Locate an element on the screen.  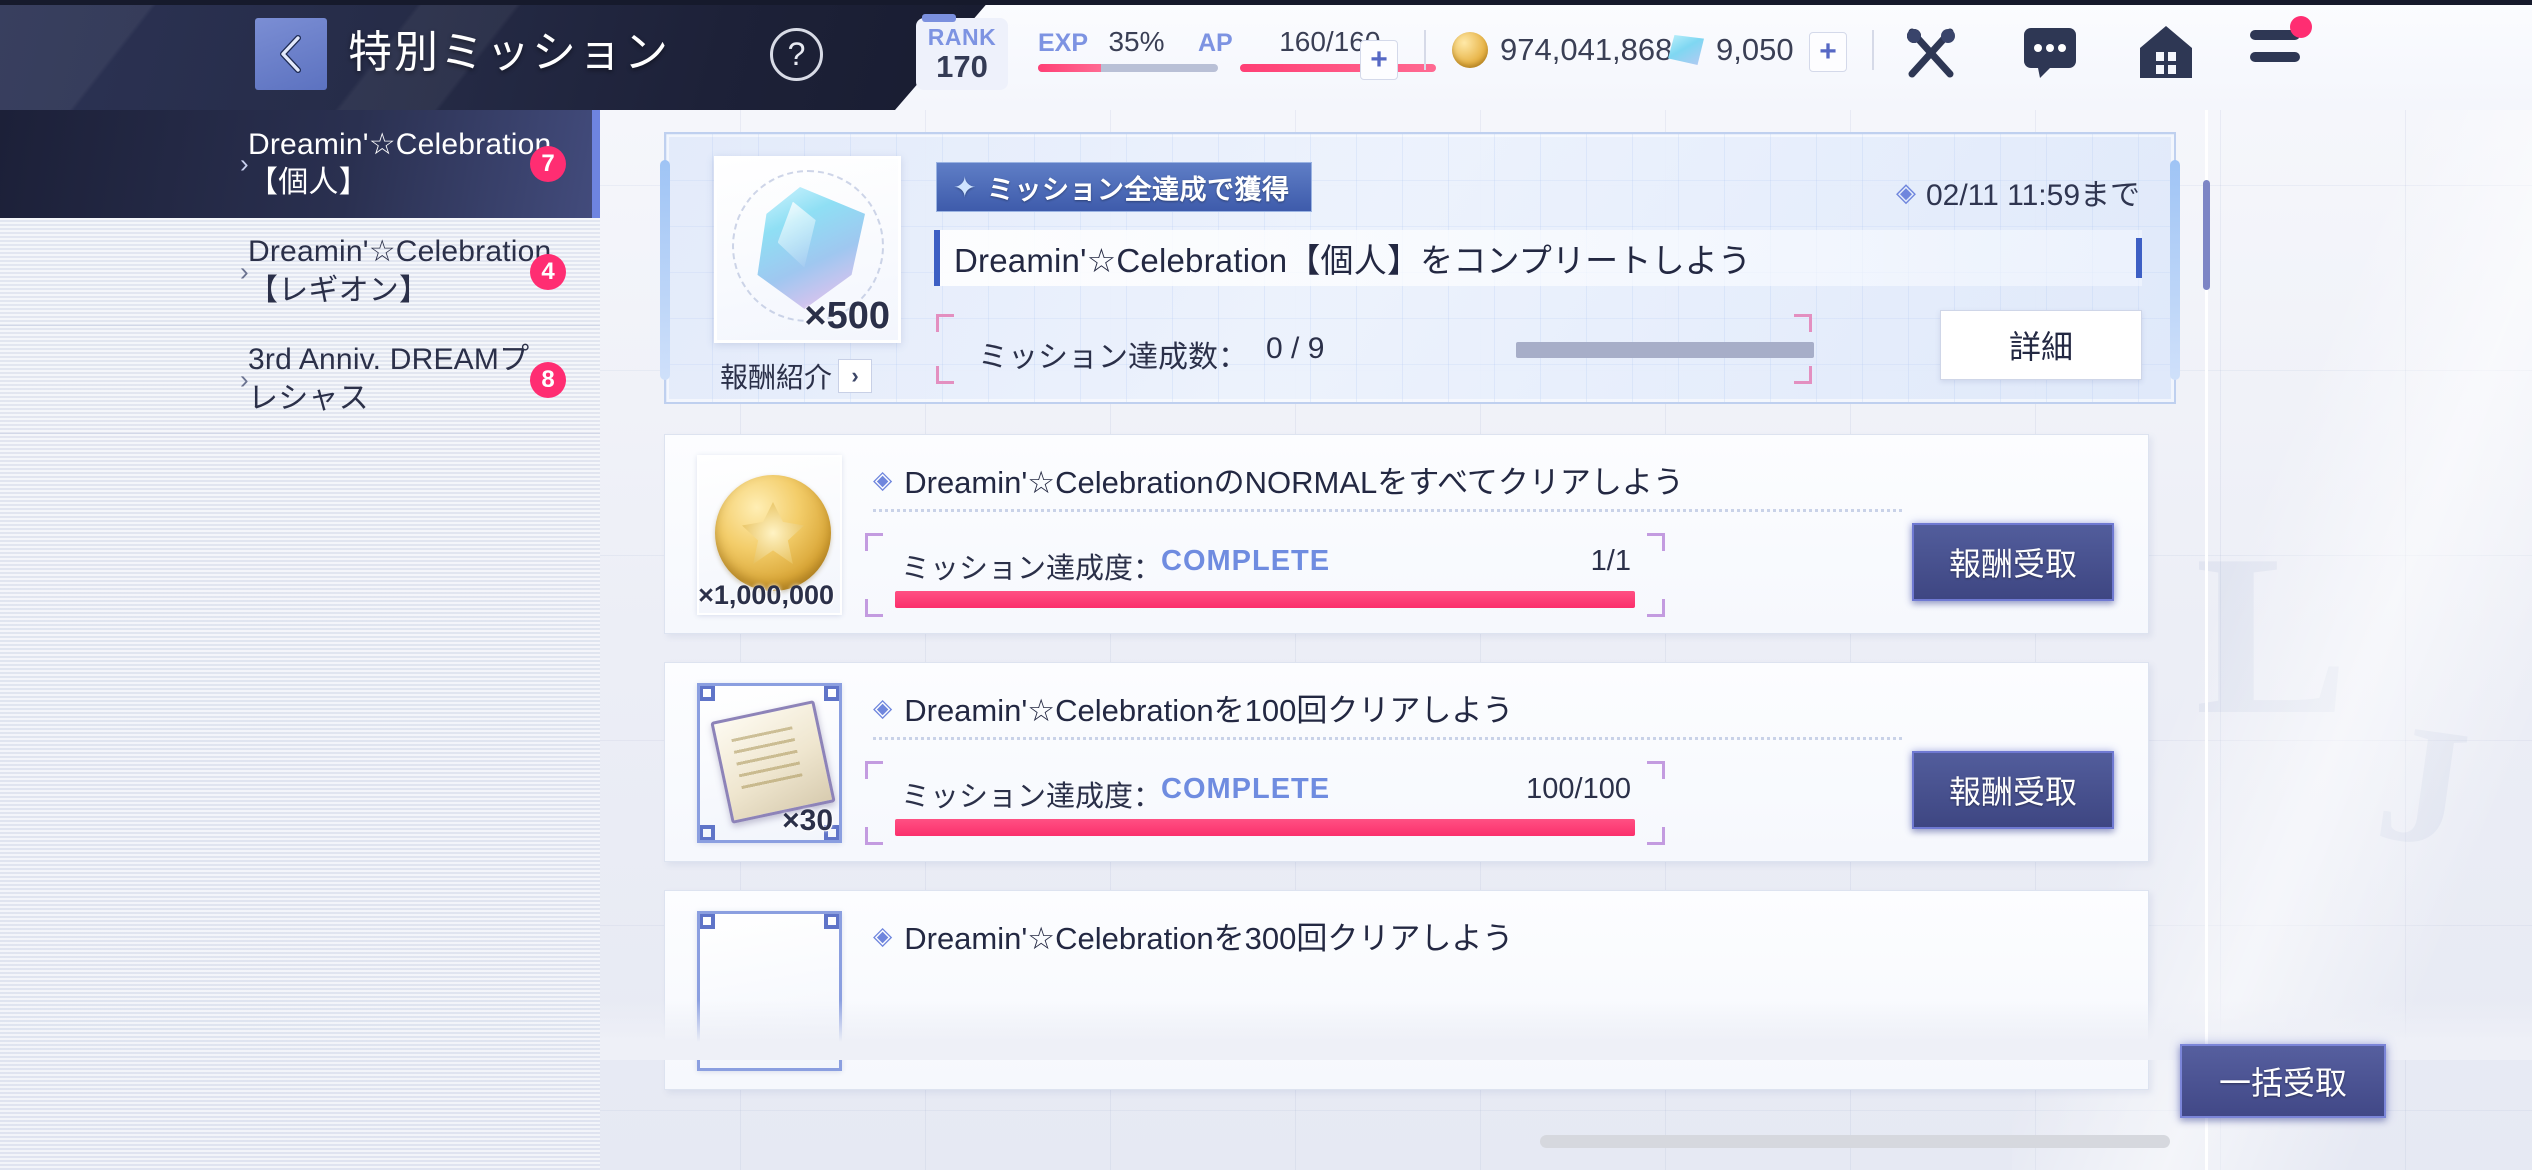
exp-progress-bar is located at coordinates (1128, 68).